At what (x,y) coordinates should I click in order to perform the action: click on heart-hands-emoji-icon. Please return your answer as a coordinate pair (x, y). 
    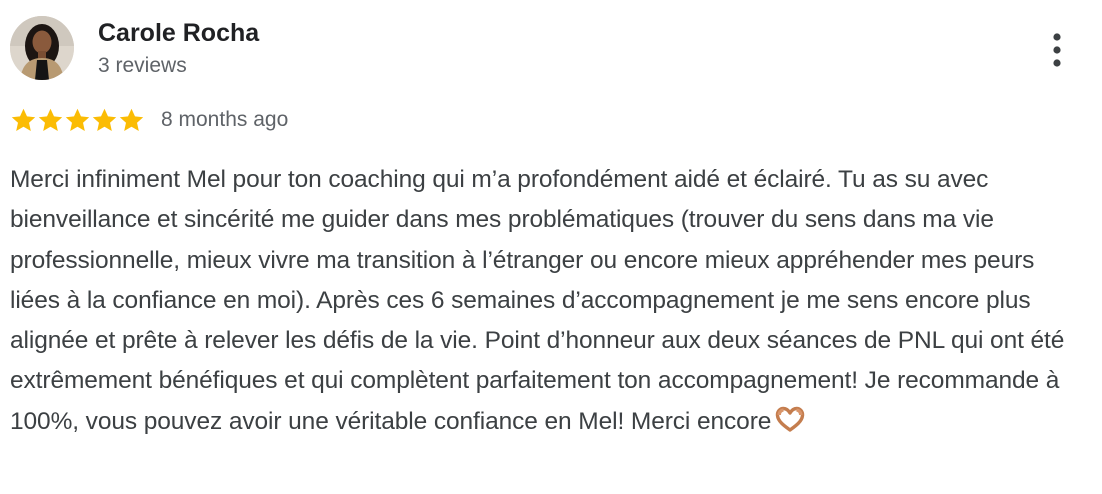
    Looking at the image, I should click on (790, 418).